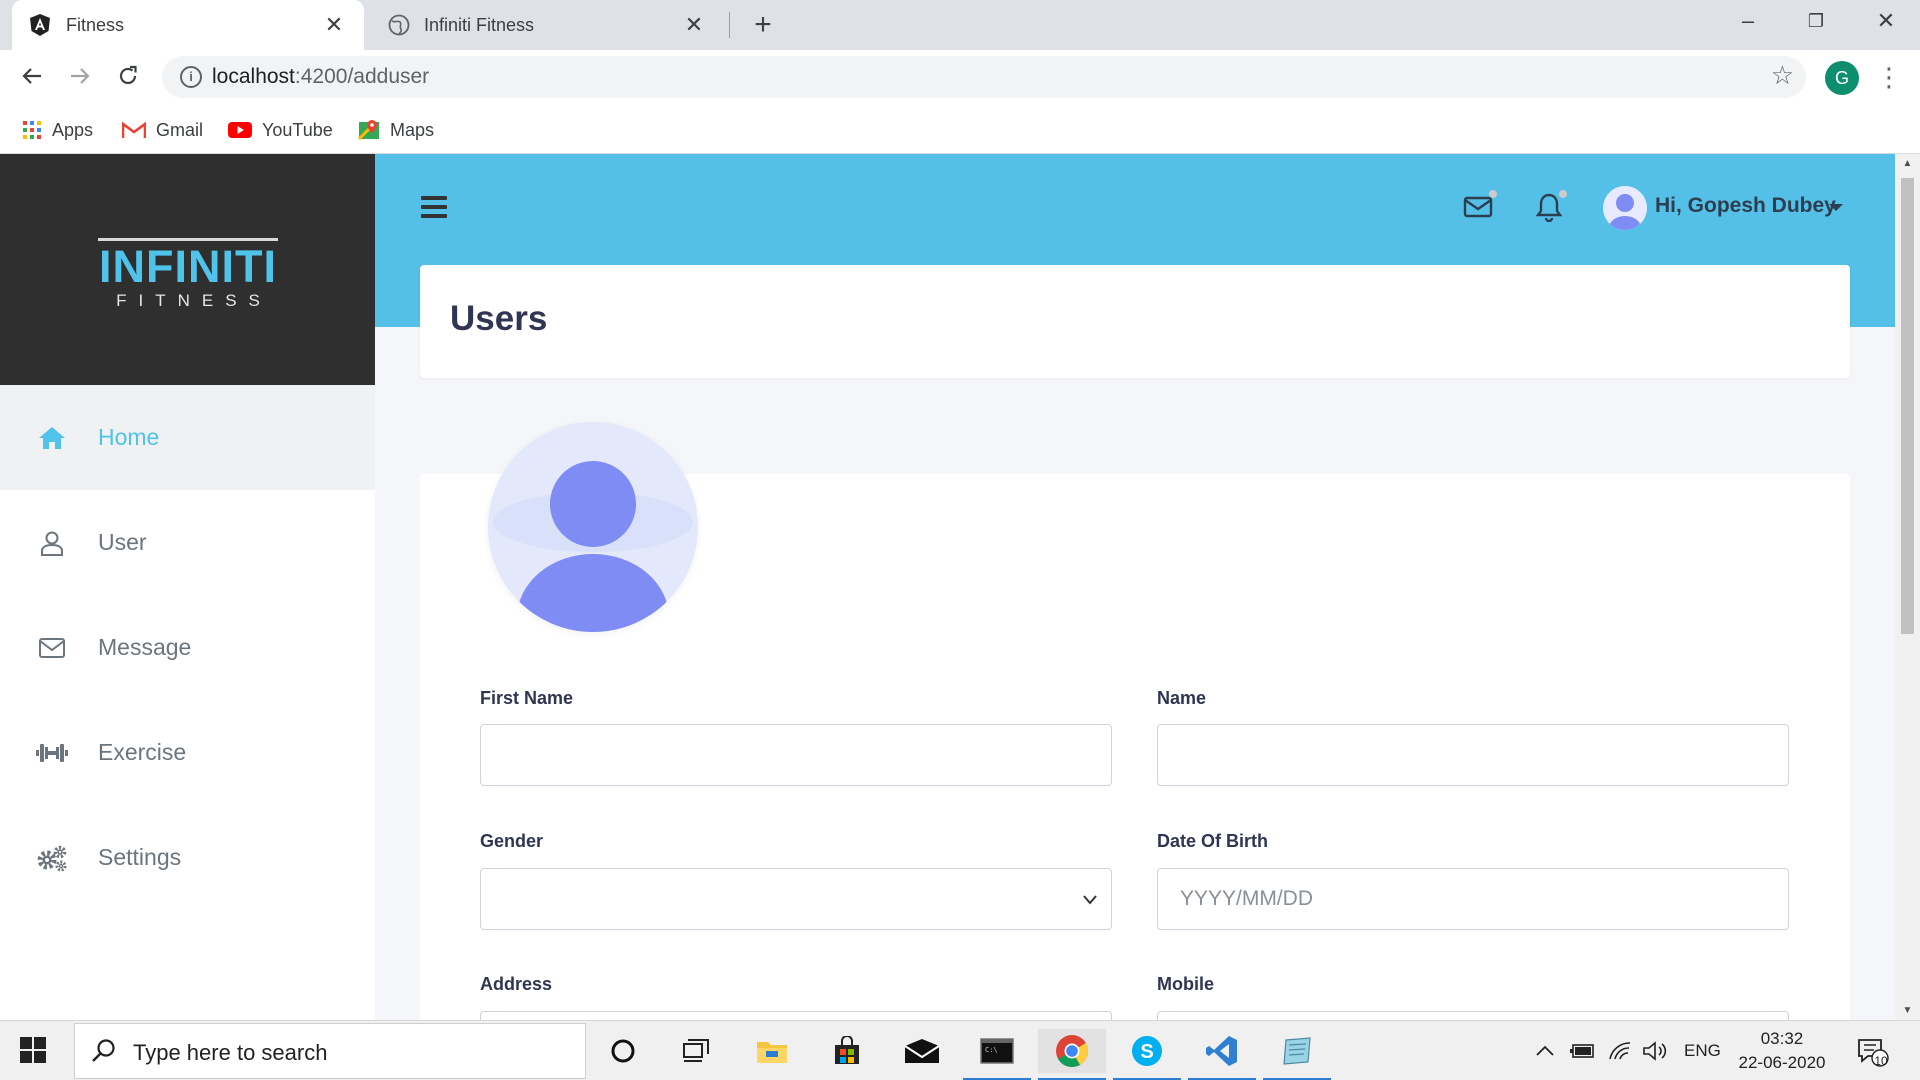 Image resolution: width=1920 pixels, height=1080 pixels. I want to click on bell-icon, so click(1552, 207).